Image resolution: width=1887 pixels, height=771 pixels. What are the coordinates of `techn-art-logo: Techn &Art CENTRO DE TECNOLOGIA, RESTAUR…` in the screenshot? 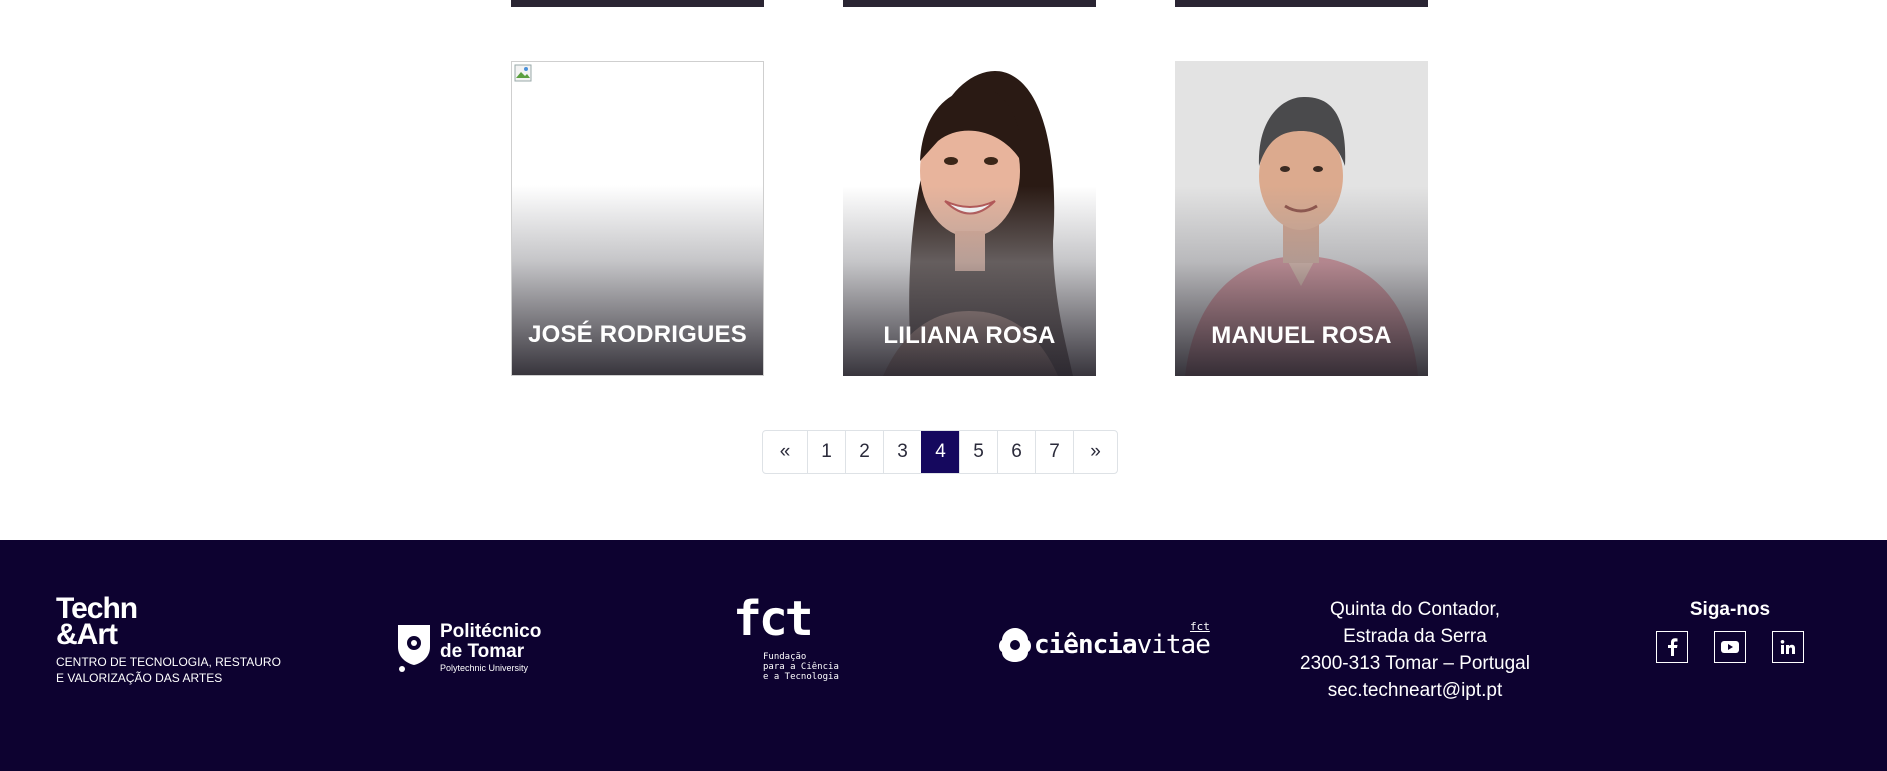 It's located at (168, 640).